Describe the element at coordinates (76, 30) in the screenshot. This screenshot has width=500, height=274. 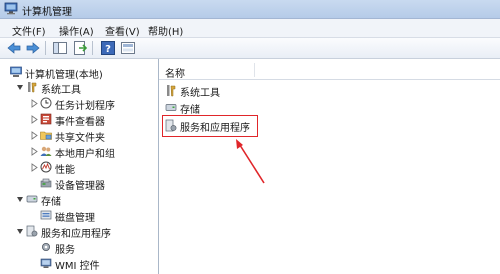
I see `menu-action: 操作(A)` at that location.